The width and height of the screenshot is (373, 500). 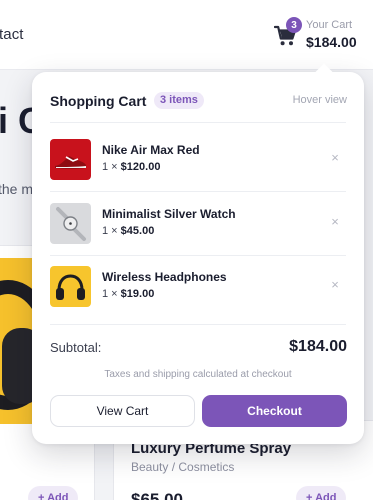 What do you see at coordinates (70, 223) in the screenshot?
I see `silver-watch-icon` at bounding box center [70, 223].